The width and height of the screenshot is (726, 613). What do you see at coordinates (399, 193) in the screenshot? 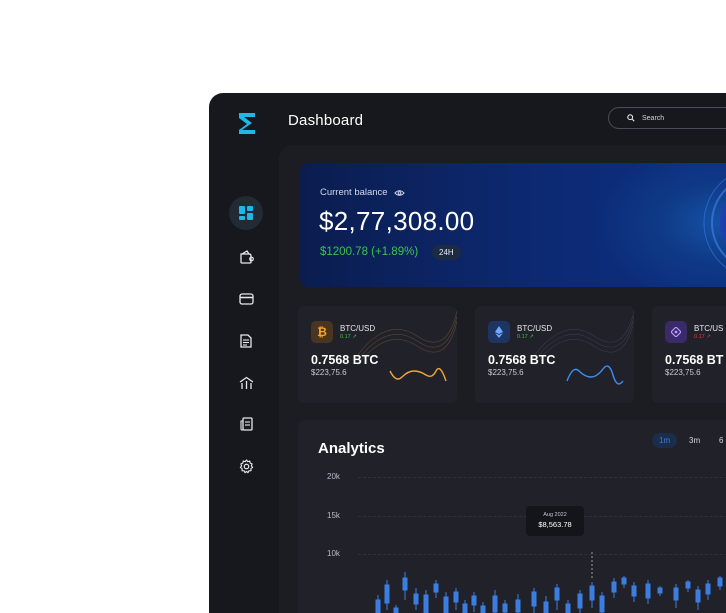
I see `eye-icon` at bounding box center [399, 193].